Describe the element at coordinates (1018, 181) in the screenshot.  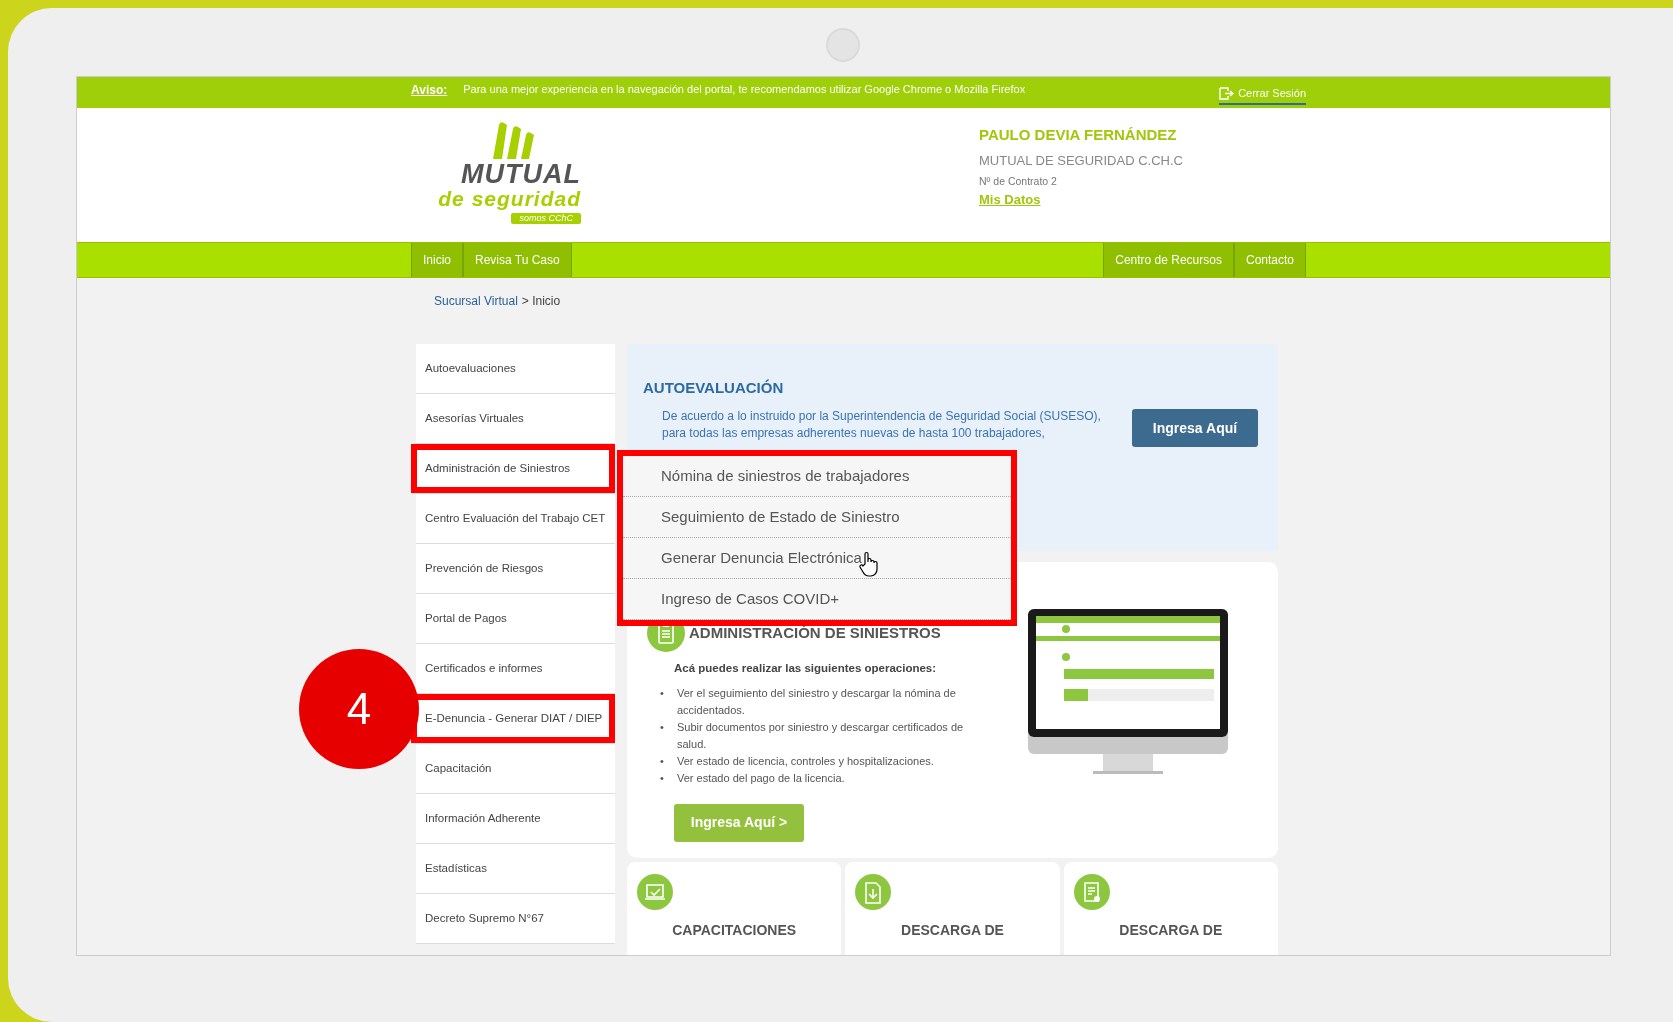
I see `contract-number: Nº de Contrato 2` at that location.